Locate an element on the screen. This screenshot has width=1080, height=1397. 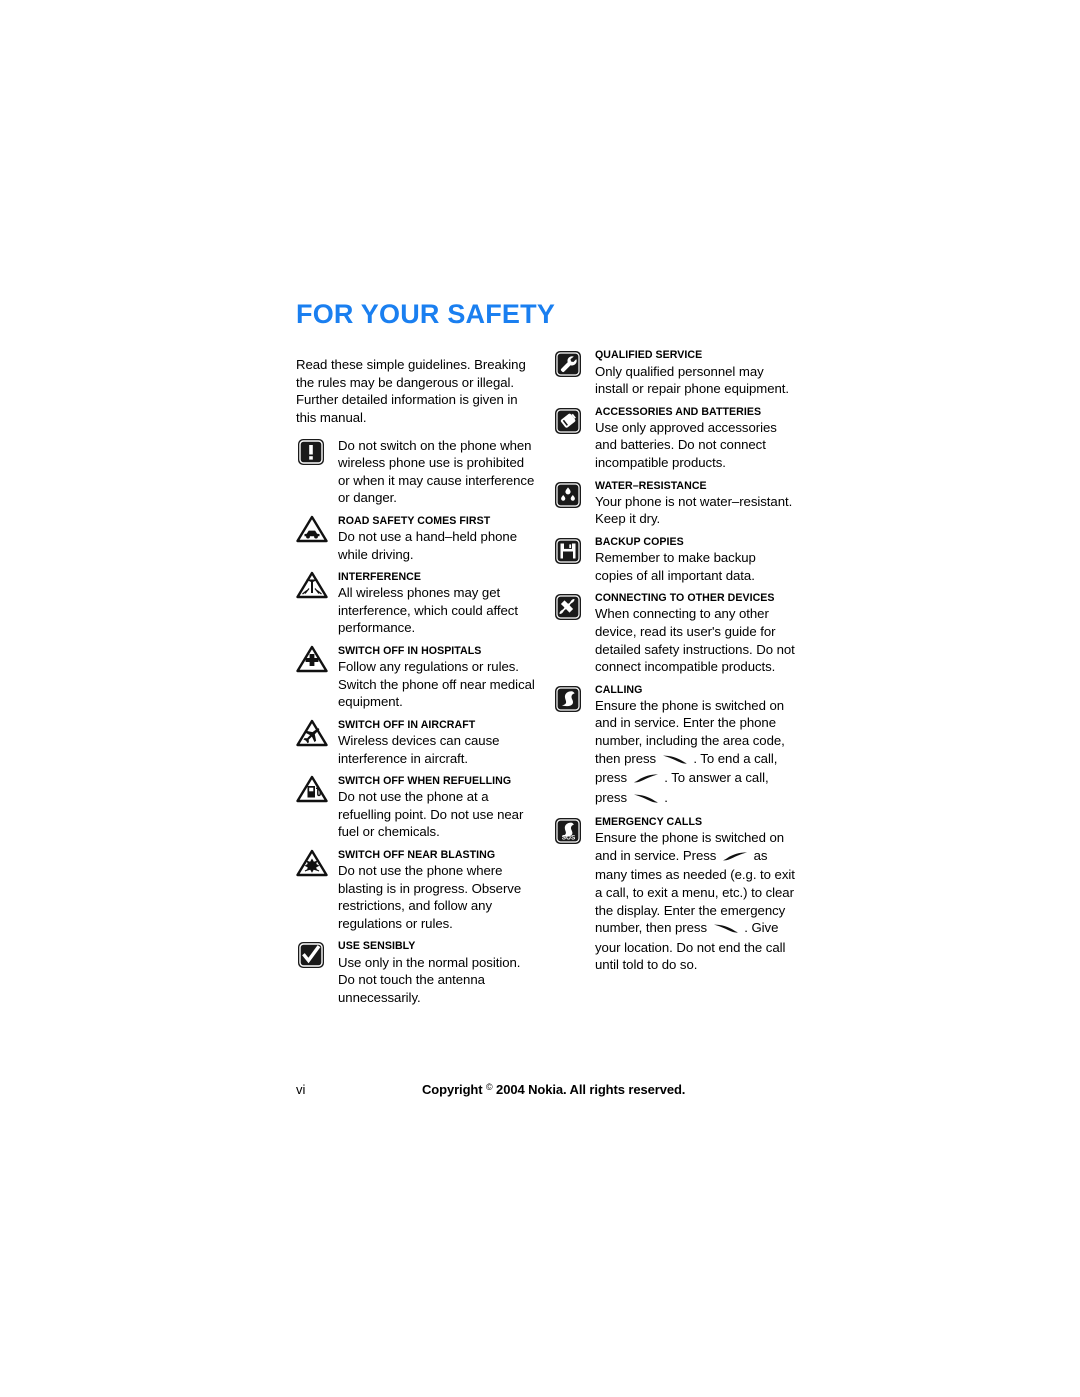
safety-item-heading: BACKUP COPIES is located at coordinates (639, 541).